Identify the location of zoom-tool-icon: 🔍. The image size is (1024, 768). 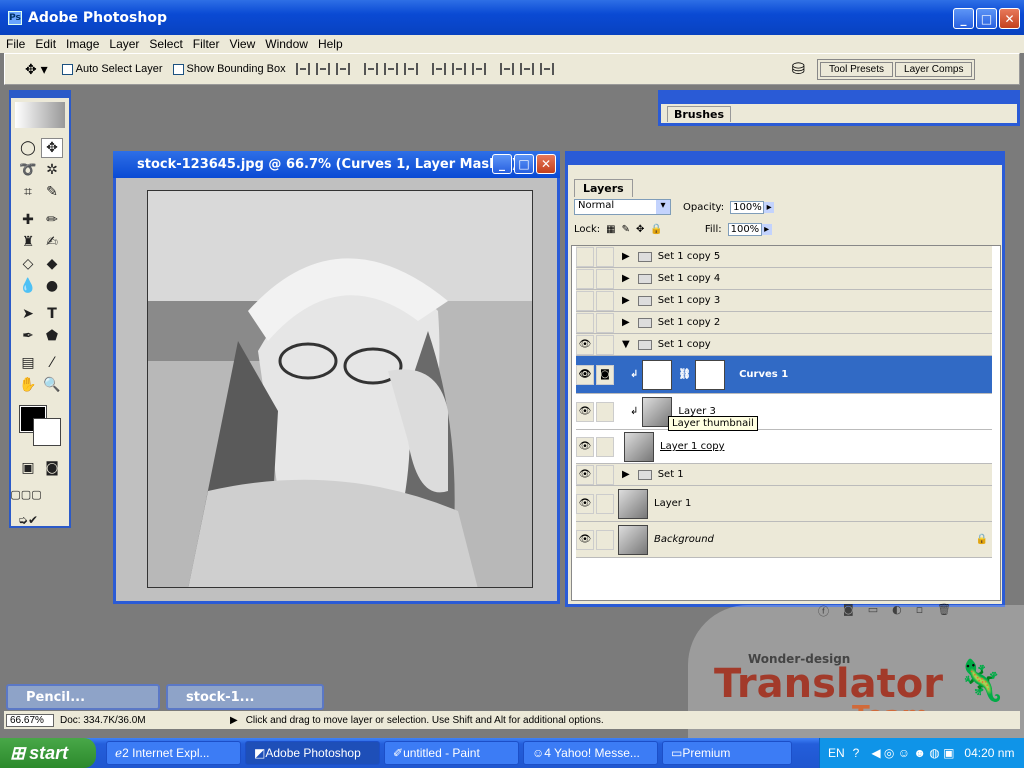
(52, 385).